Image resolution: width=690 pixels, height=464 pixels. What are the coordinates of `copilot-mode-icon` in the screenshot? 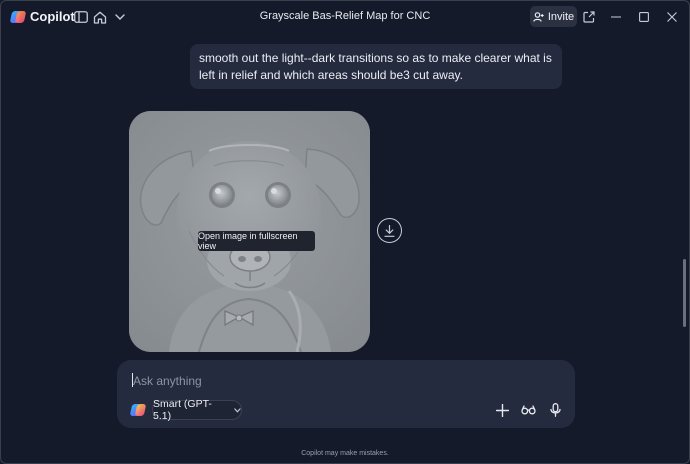 It's located at (138, 410).